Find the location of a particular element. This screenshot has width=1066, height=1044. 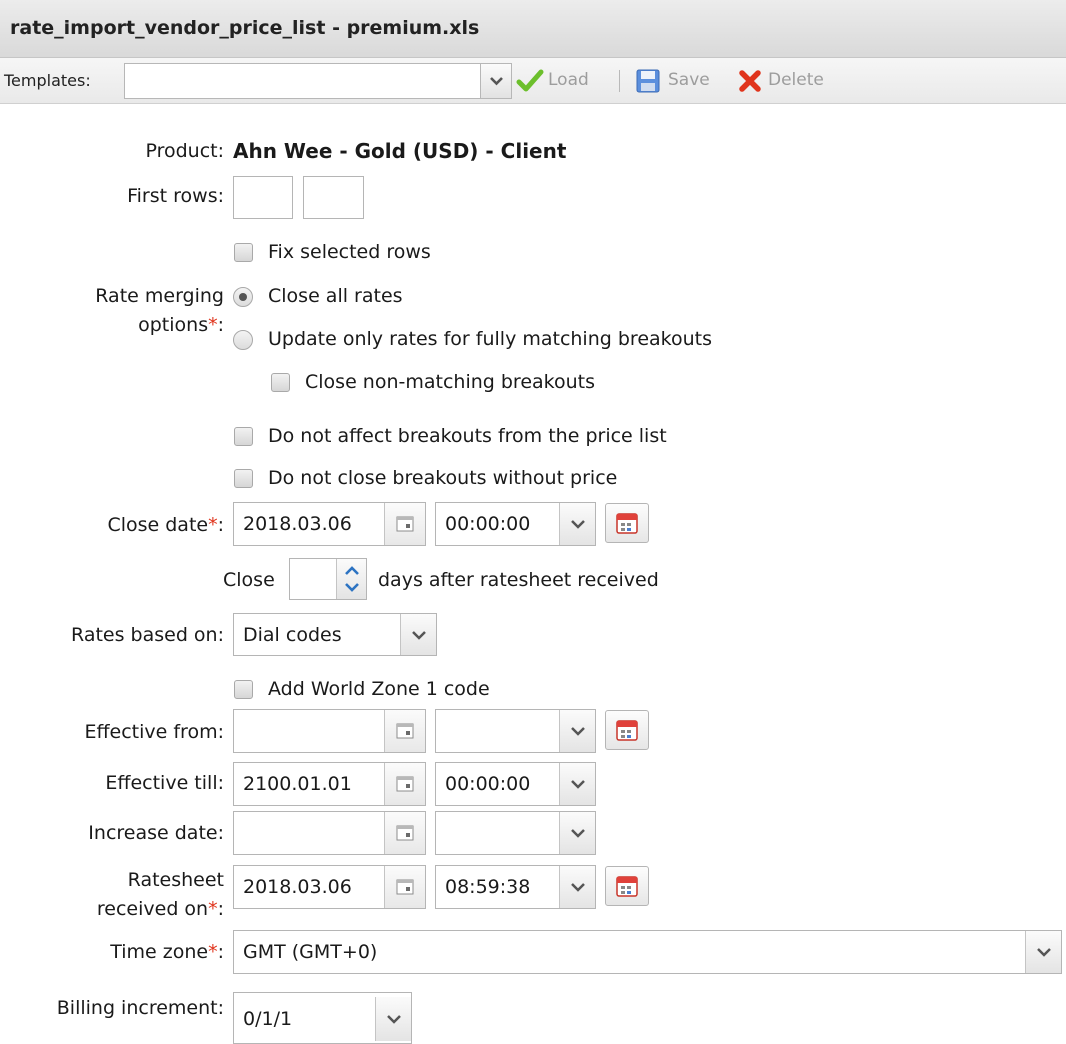

spinner-arrows-icon is located at coordinates (352, 579).